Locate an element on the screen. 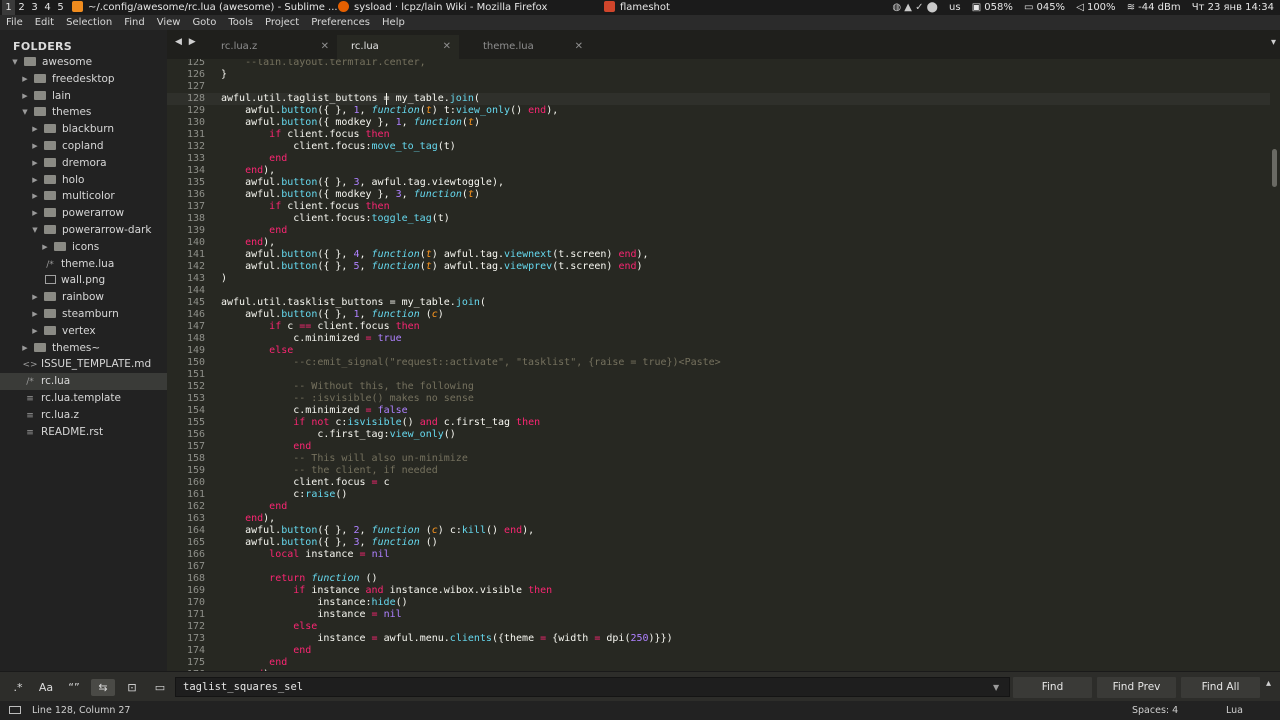 The height and width of the screenshot is (720, 1280). sidebar-item-rc-lua-template: ≡ rc.lua.template is located at coordinates (83, 398).